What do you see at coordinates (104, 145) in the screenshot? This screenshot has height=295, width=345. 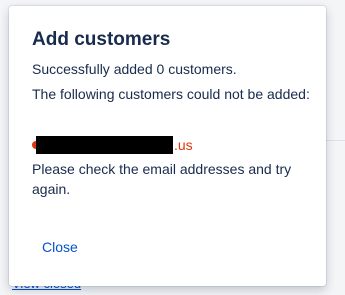 I see `redacted-email` at bounding box center [104, 145].